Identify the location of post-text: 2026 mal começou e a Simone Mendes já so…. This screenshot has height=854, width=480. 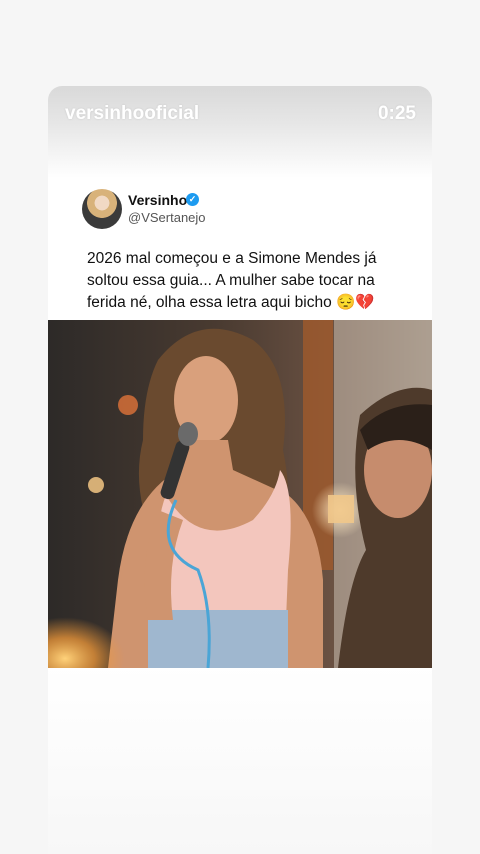
(232, 280).